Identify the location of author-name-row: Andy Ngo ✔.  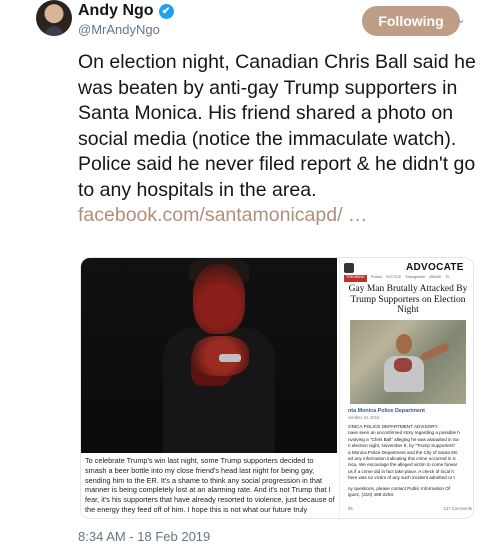
(126, 11).